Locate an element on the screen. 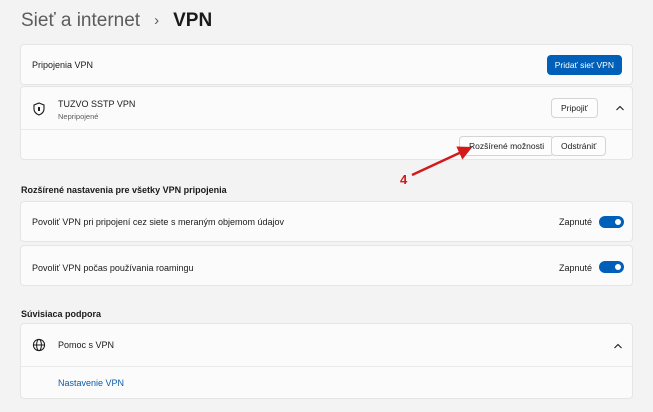  remove-button: Odstrániť is located at coordinates (579, 146).